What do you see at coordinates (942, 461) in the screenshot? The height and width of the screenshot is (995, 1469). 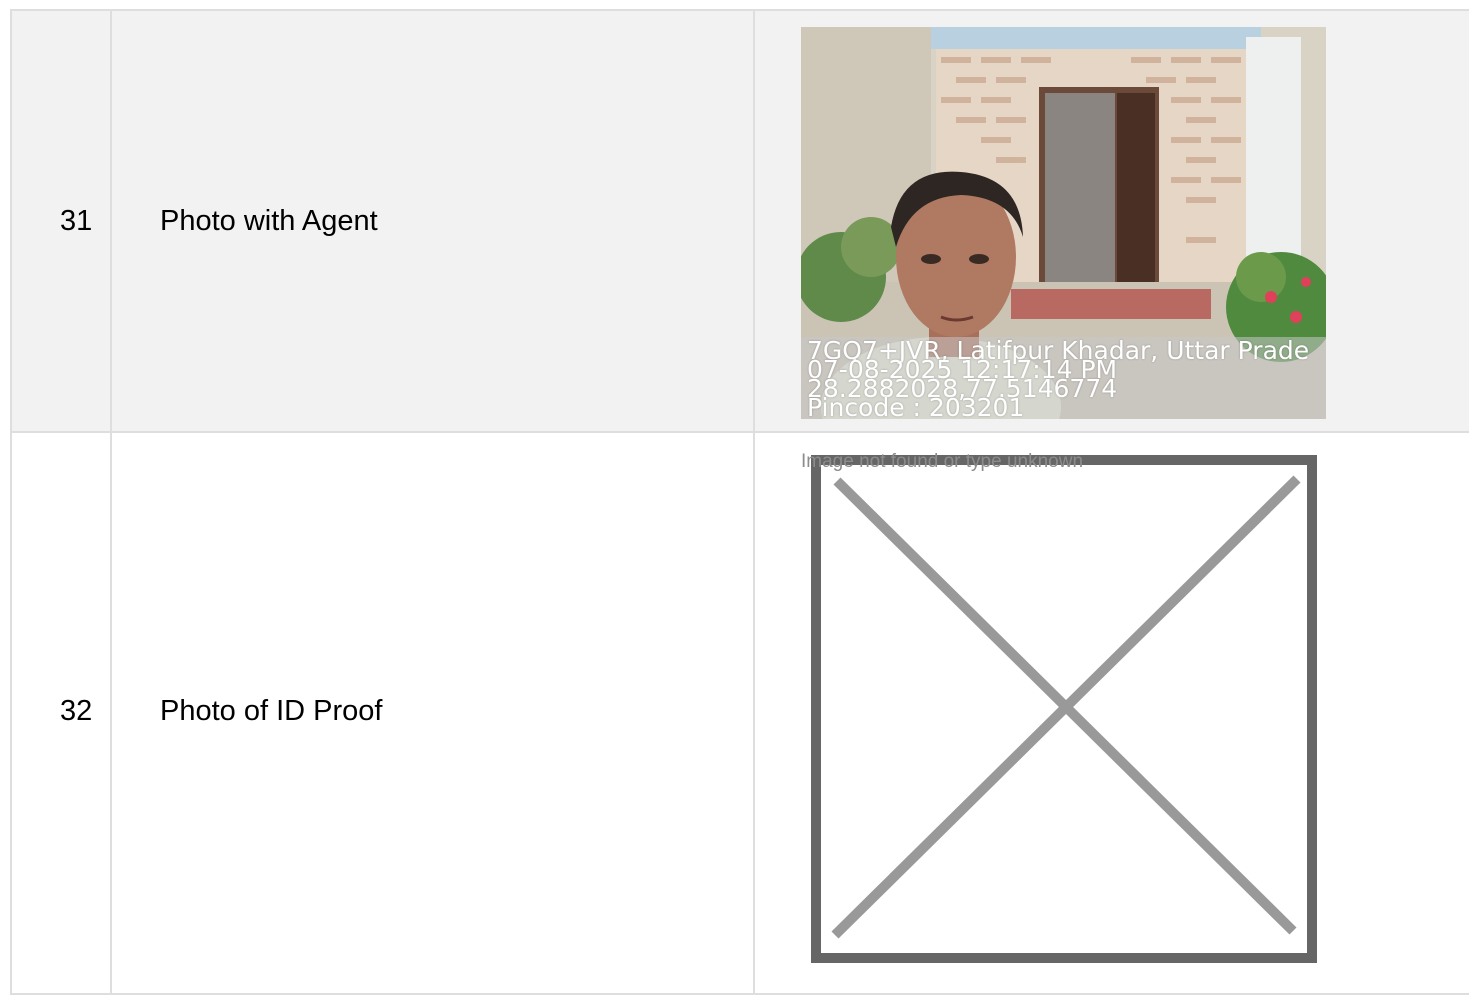 I see `missing-image-text: Image not found or type unknown` at bounding box center [942, 461].